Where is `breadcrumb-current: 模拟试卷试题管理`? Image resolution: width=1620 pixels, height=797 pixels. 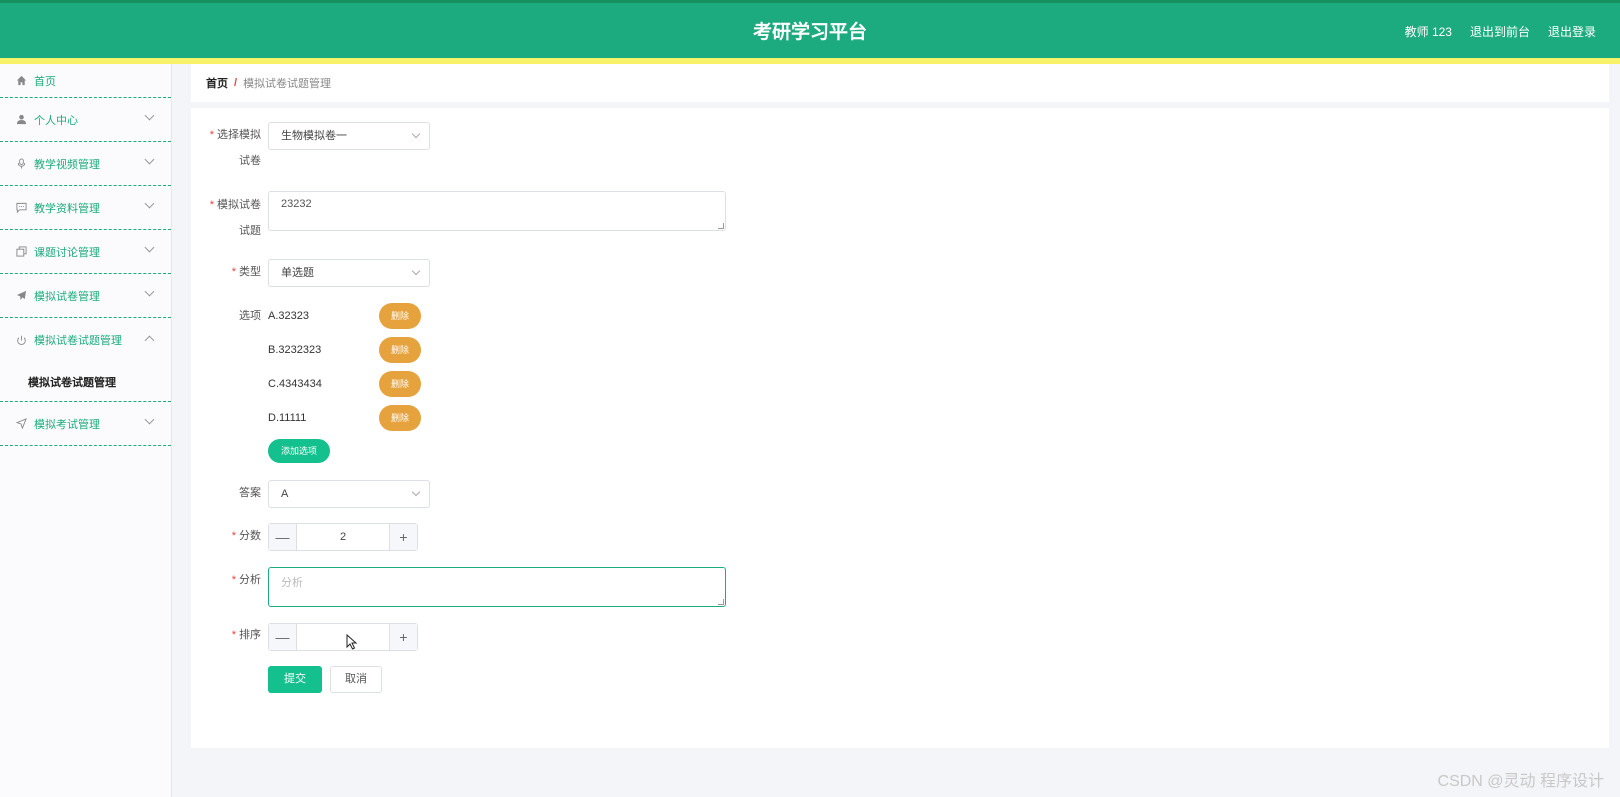
breadcrumb-current: 模拟试卷试题管理 is located at coordinates (287, 84).